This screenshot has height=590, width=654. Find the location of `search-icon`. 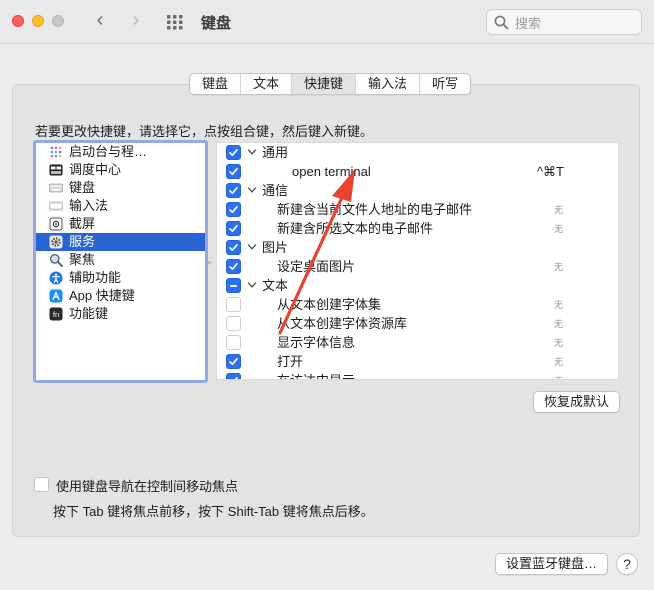

search-icon is located at coordinates (501, 24).